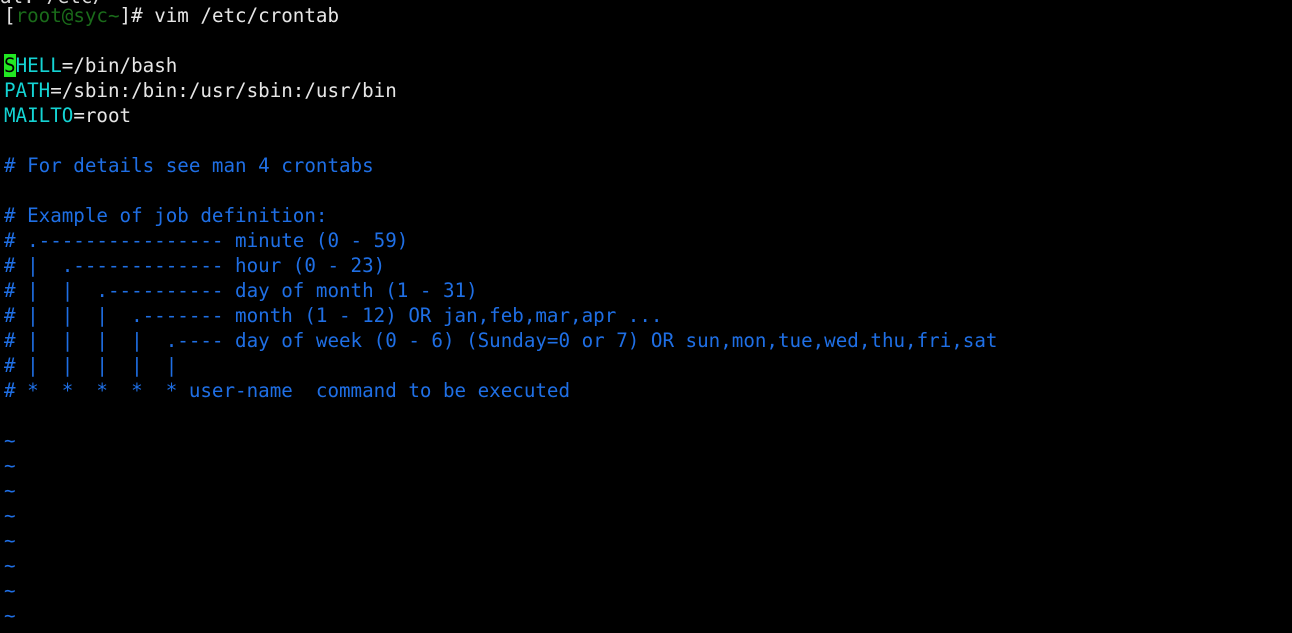 Image resolution: width=1292 pixels, height=633 pixels. Describe the element at coordinates (119, 65) in the screenshot. I see `crontab-var-shell-value: =/bin/bash` at that location.